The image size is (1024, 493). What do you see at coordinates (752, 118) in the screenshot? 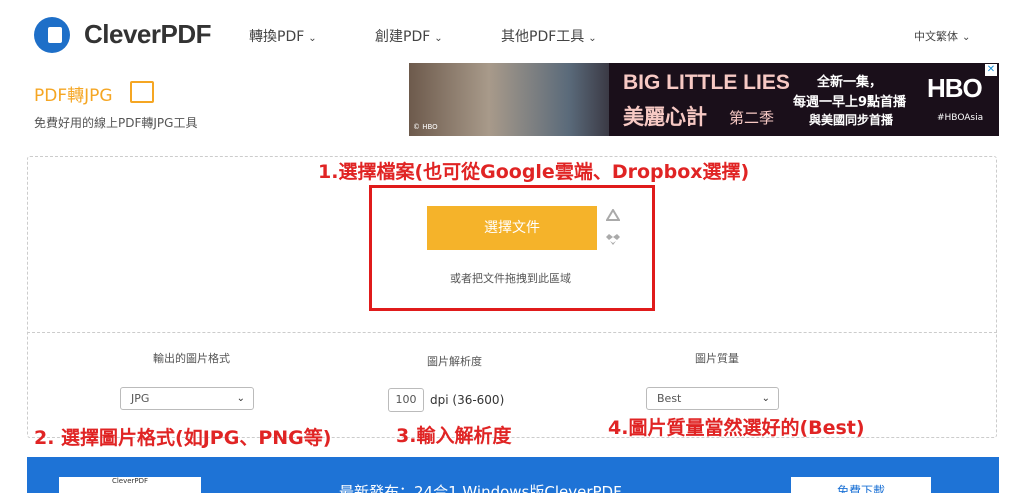
I see `ad-season: 第二季` at bounding box center [752, 118].